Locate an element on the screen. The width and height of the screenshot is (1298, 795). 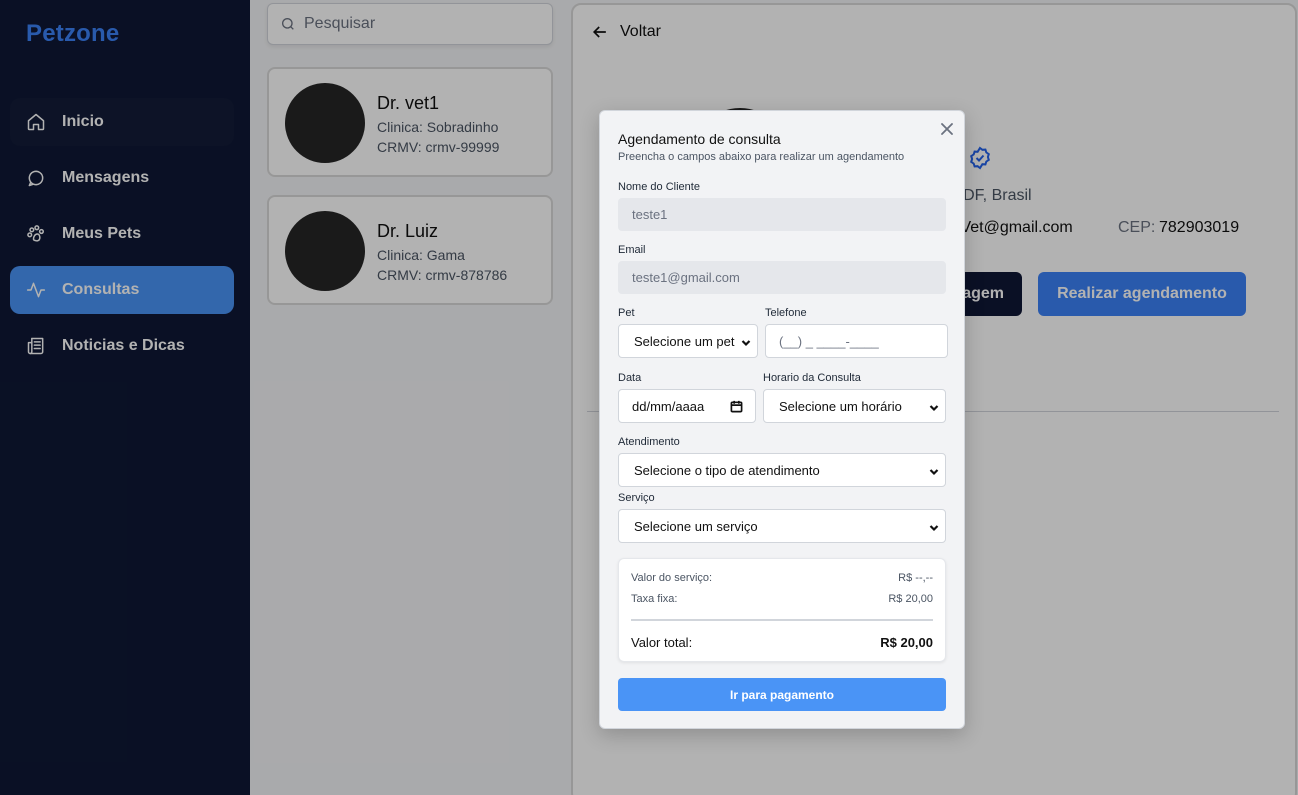
attendance-select-value: Selecione o tipo de atendimento is located at coordinates (727, 470).